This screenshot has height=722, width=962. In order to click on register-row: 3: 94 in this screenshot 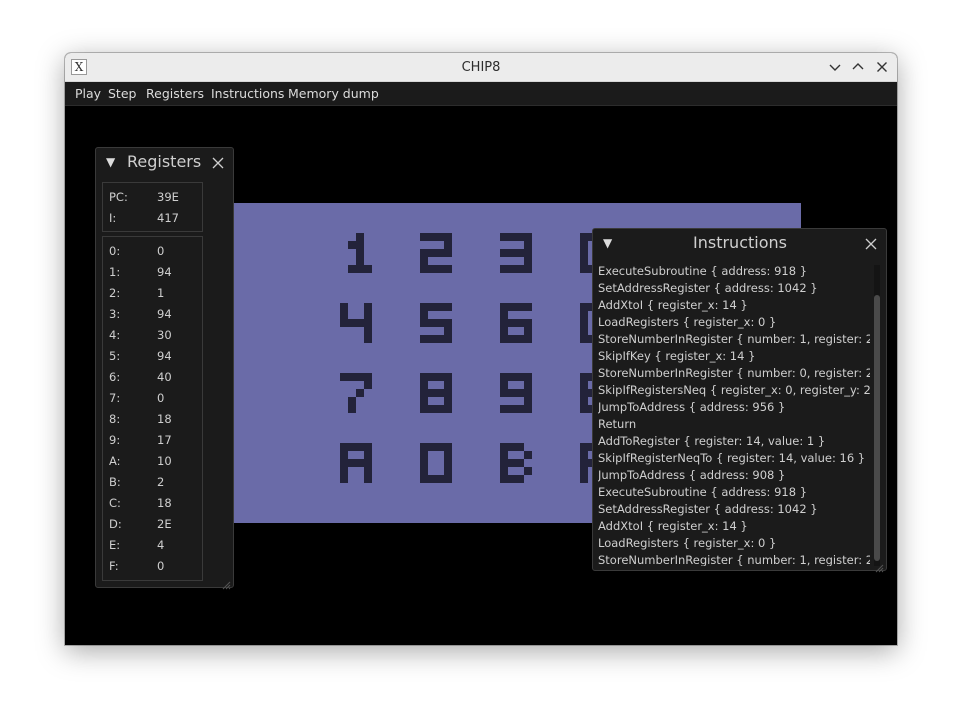, I will do `click(154, 314)`.